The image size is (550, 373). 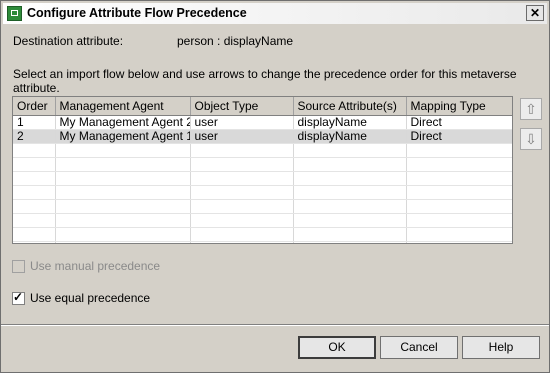 I want to click on column-header-object-type: Object Type, so click(x=242, y=106).